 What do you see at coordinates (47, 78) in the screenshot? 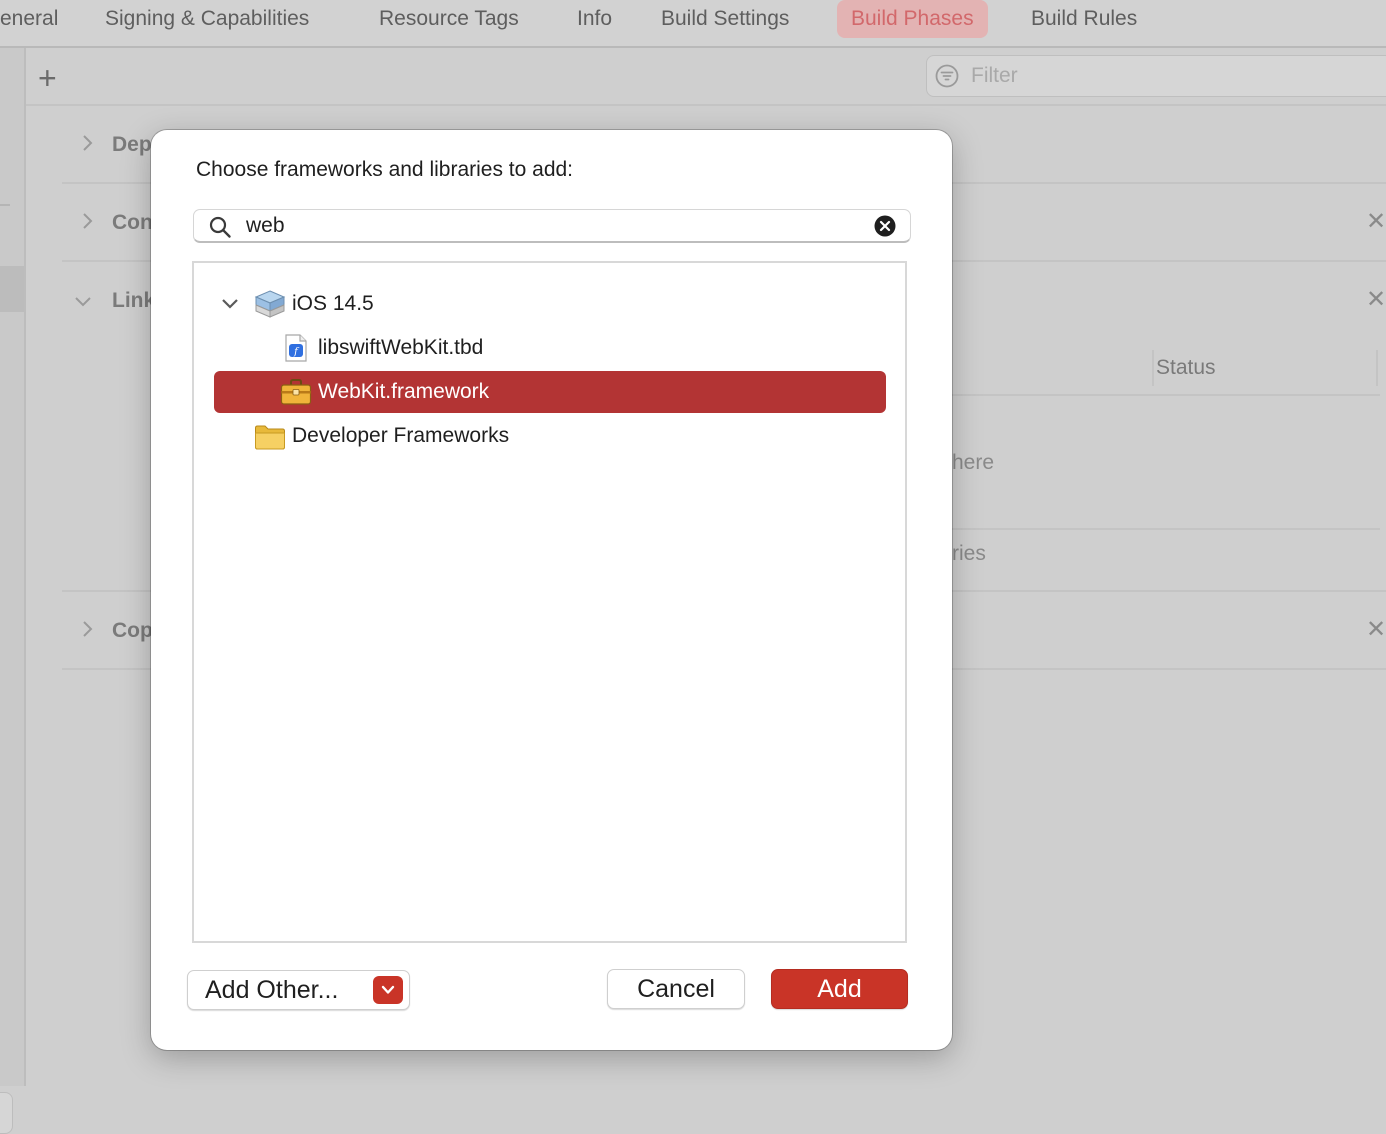
I see `add-build-phase-button: +` at bounding box center [47, 78].